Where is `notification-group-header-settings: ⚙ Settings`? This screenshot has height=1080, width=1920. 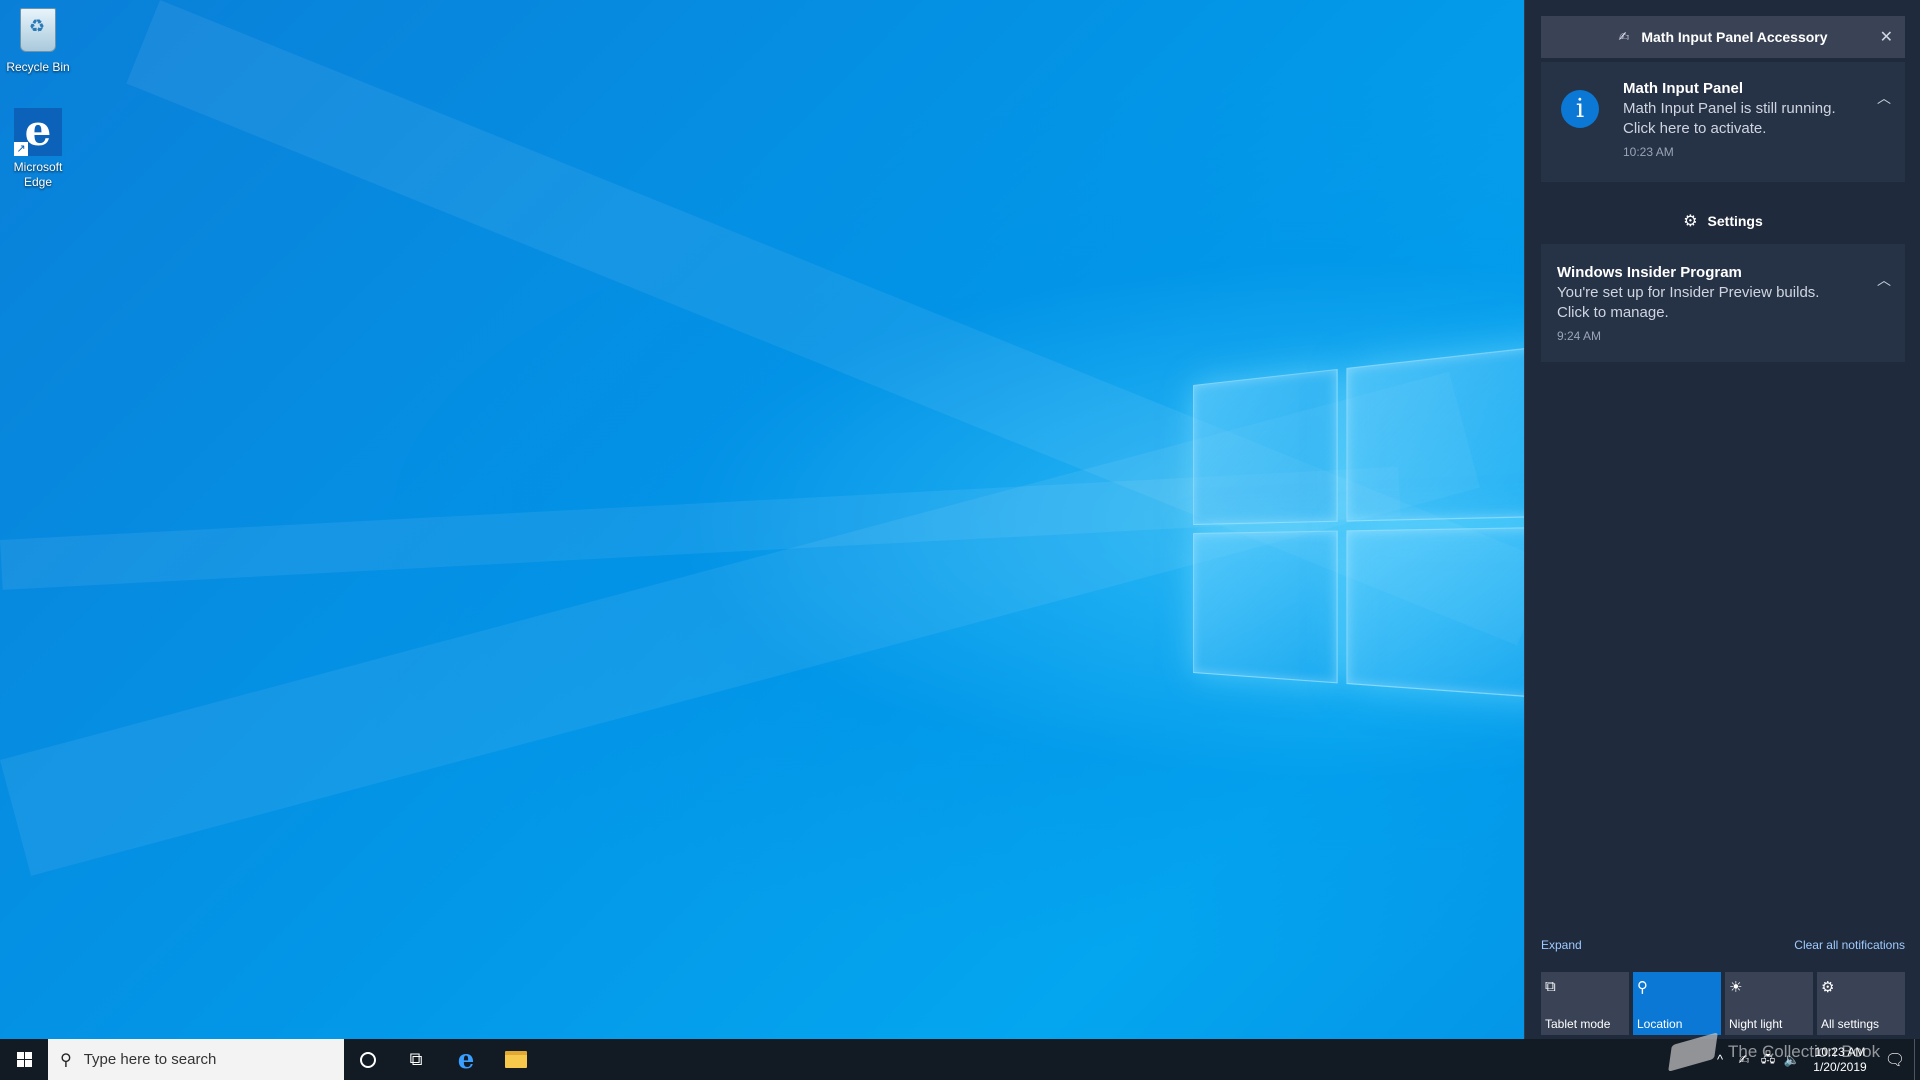
notification-group-header-settings: ⚙ Settings is located at coordinates (1723, 221).